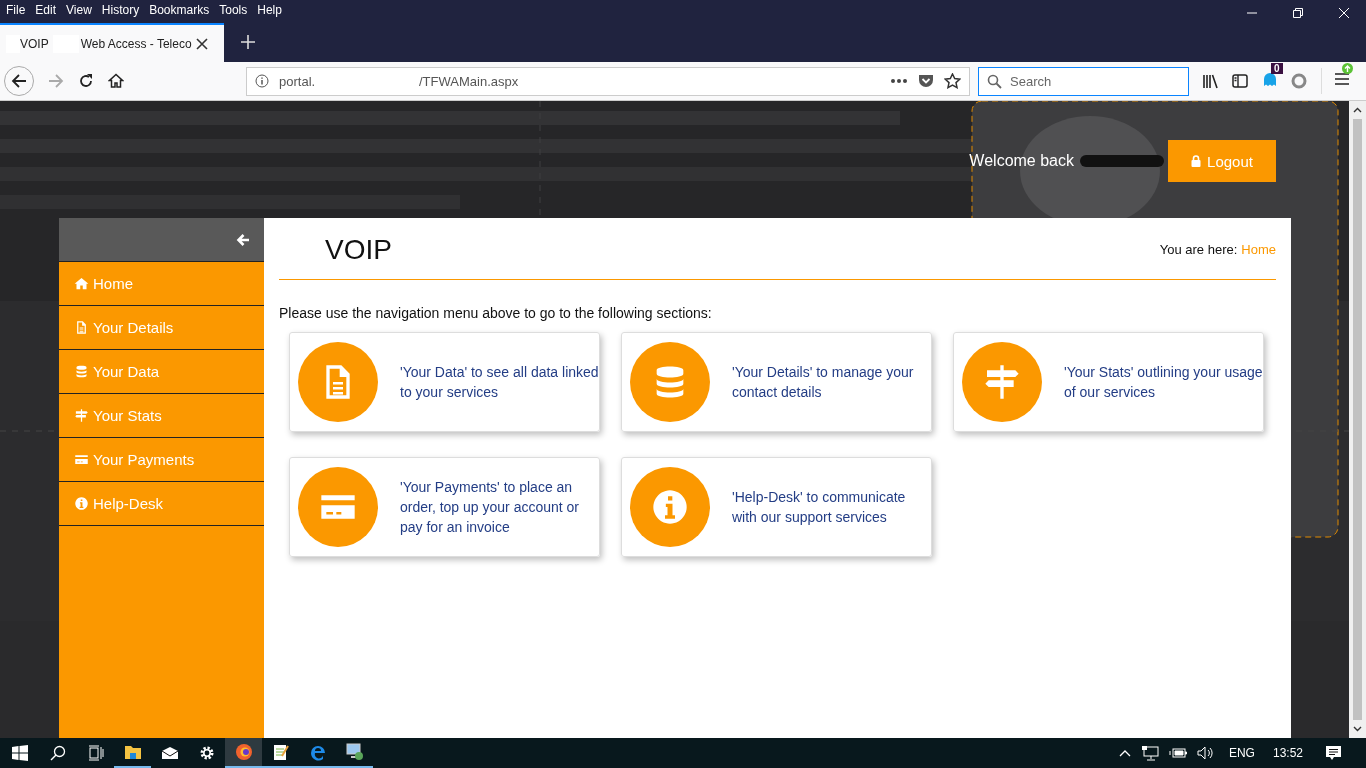 The width and height of the screenshot is (1366, 768). What do you see at coordinates (132, 752) in the screenshot?
I see `folder-icon` at bounding box center [132, 752].